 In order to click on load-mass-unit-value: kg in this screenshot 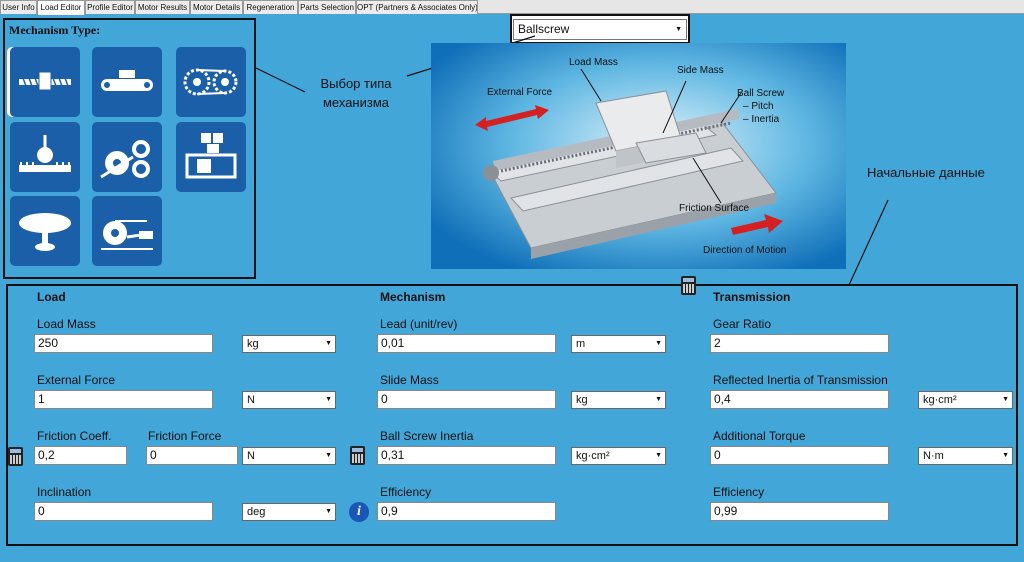, I will do `click(253, 344)`.